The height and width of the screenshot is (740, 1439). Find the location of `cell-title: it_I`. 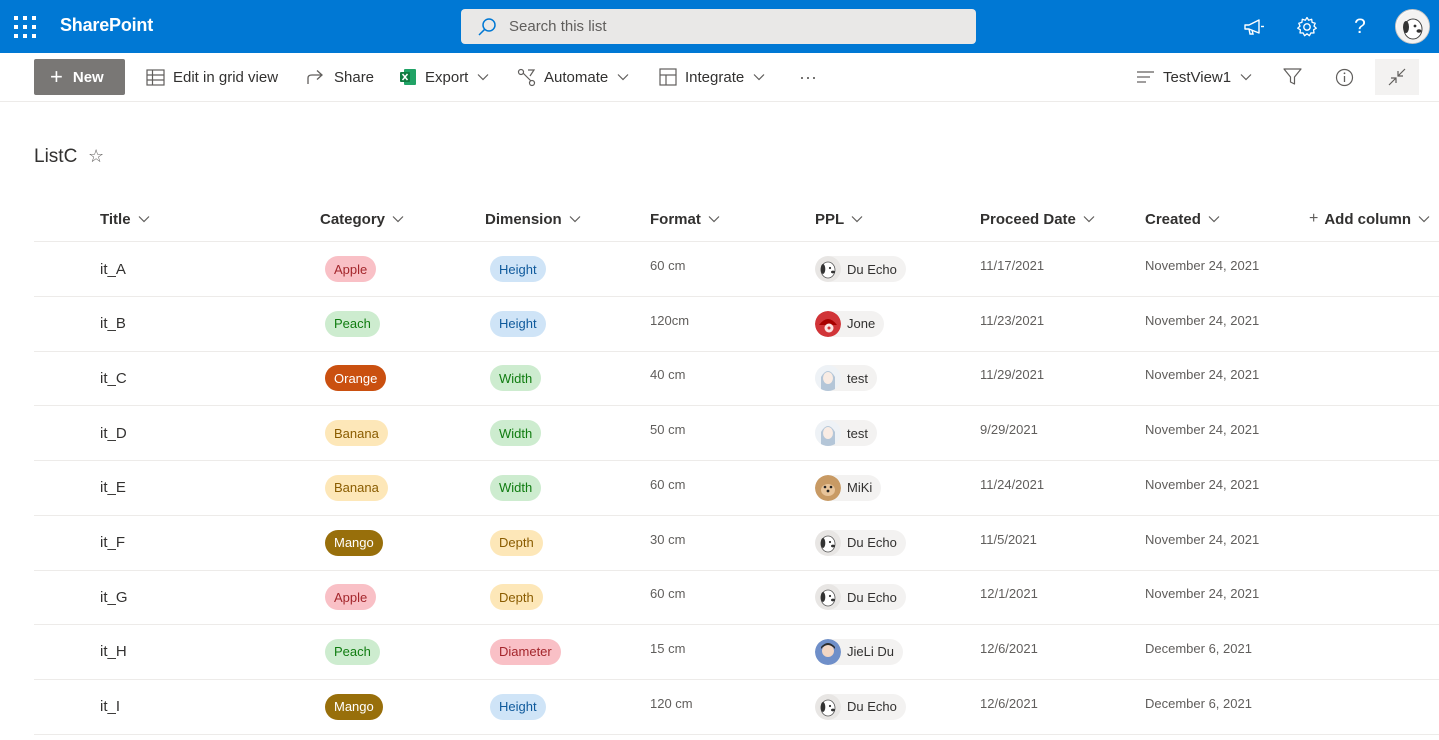

cell-title: it_I is located at coordinates (110, 707).